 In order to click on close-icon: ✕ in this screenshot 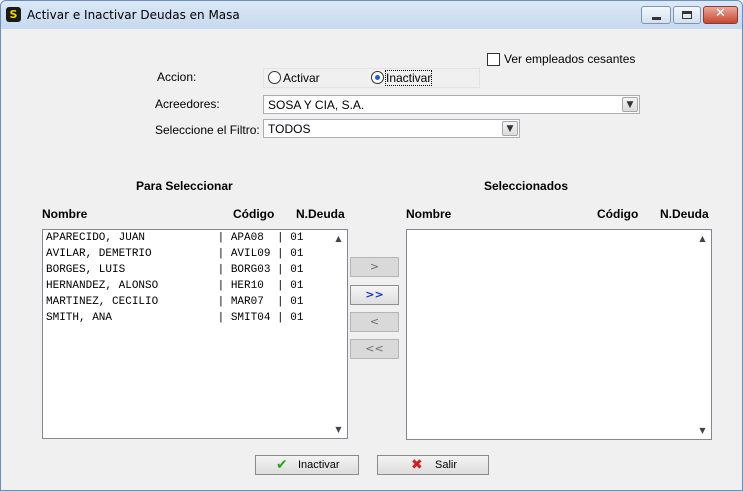, I will do `click(720, 13)`.